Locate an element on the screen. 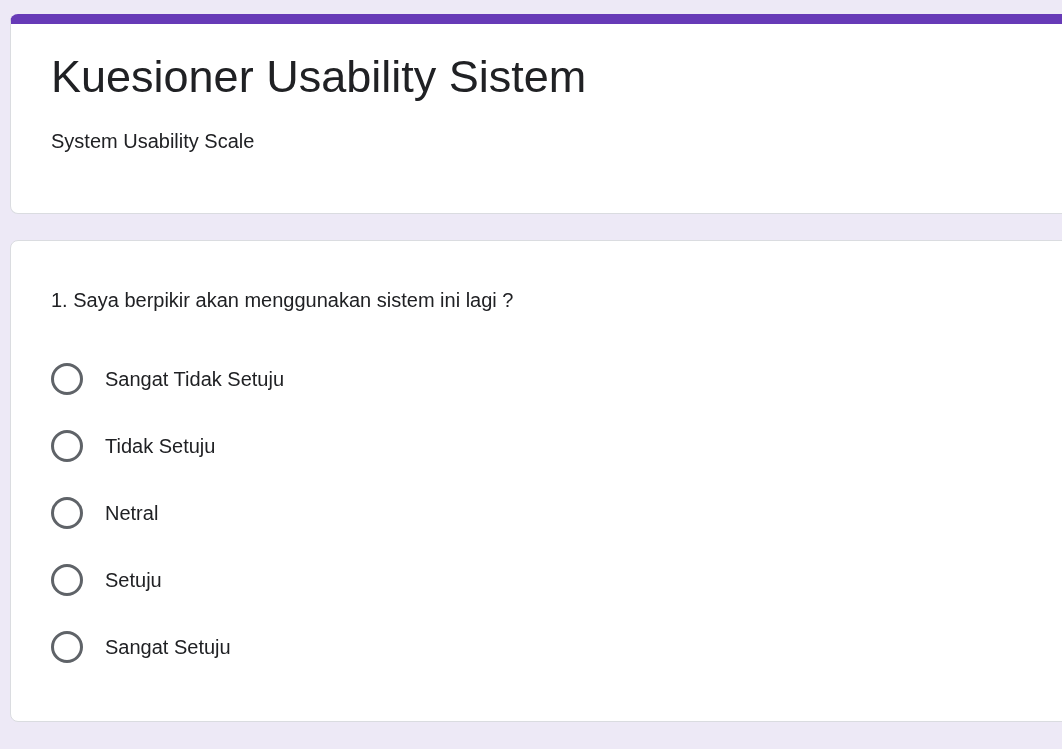 The image size is (1062, 749). form-description: System Usability Scale is located at coordinates (153, 141).